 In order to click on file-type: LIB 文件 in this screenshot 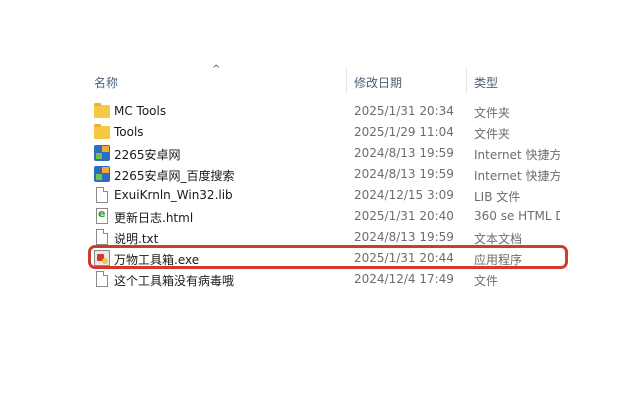, I will do `click(497, 197)`.